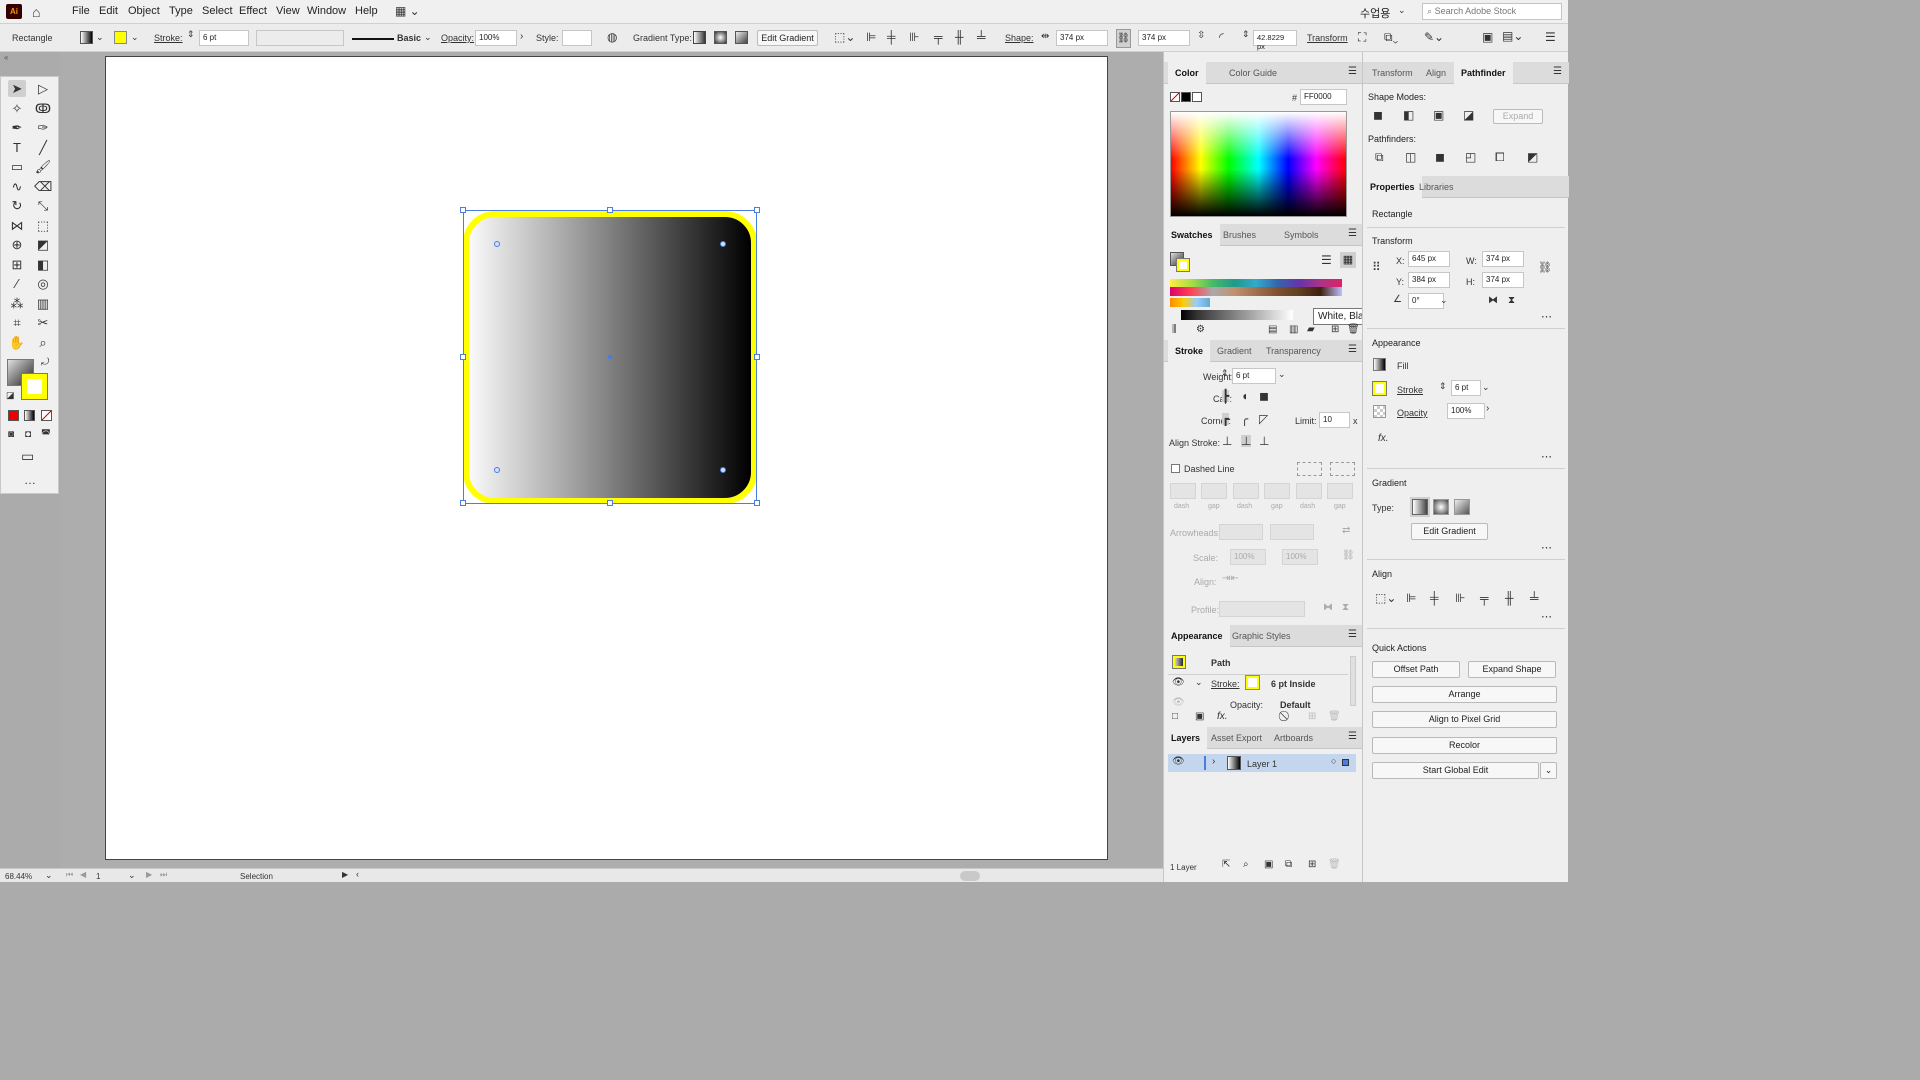 This screenshot has height=1080, width=1920. I want to click on new-sublayer-icon: ⧉, so click(1288, 865).